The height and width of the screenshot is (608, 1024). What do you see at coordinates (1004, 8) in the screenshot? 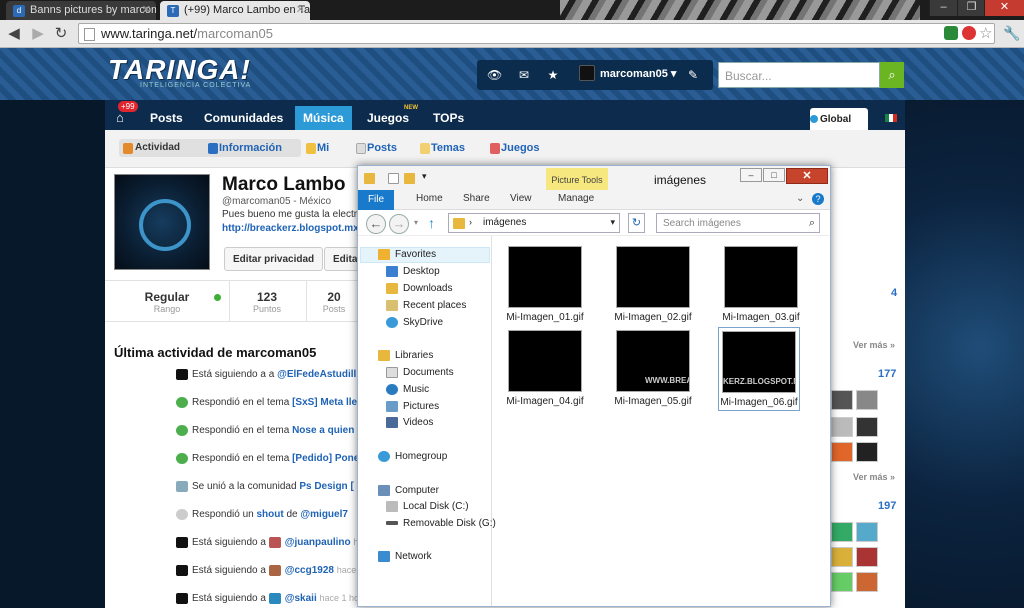
I see `close-window-button: ✕` at bounding box center [1004, 8].